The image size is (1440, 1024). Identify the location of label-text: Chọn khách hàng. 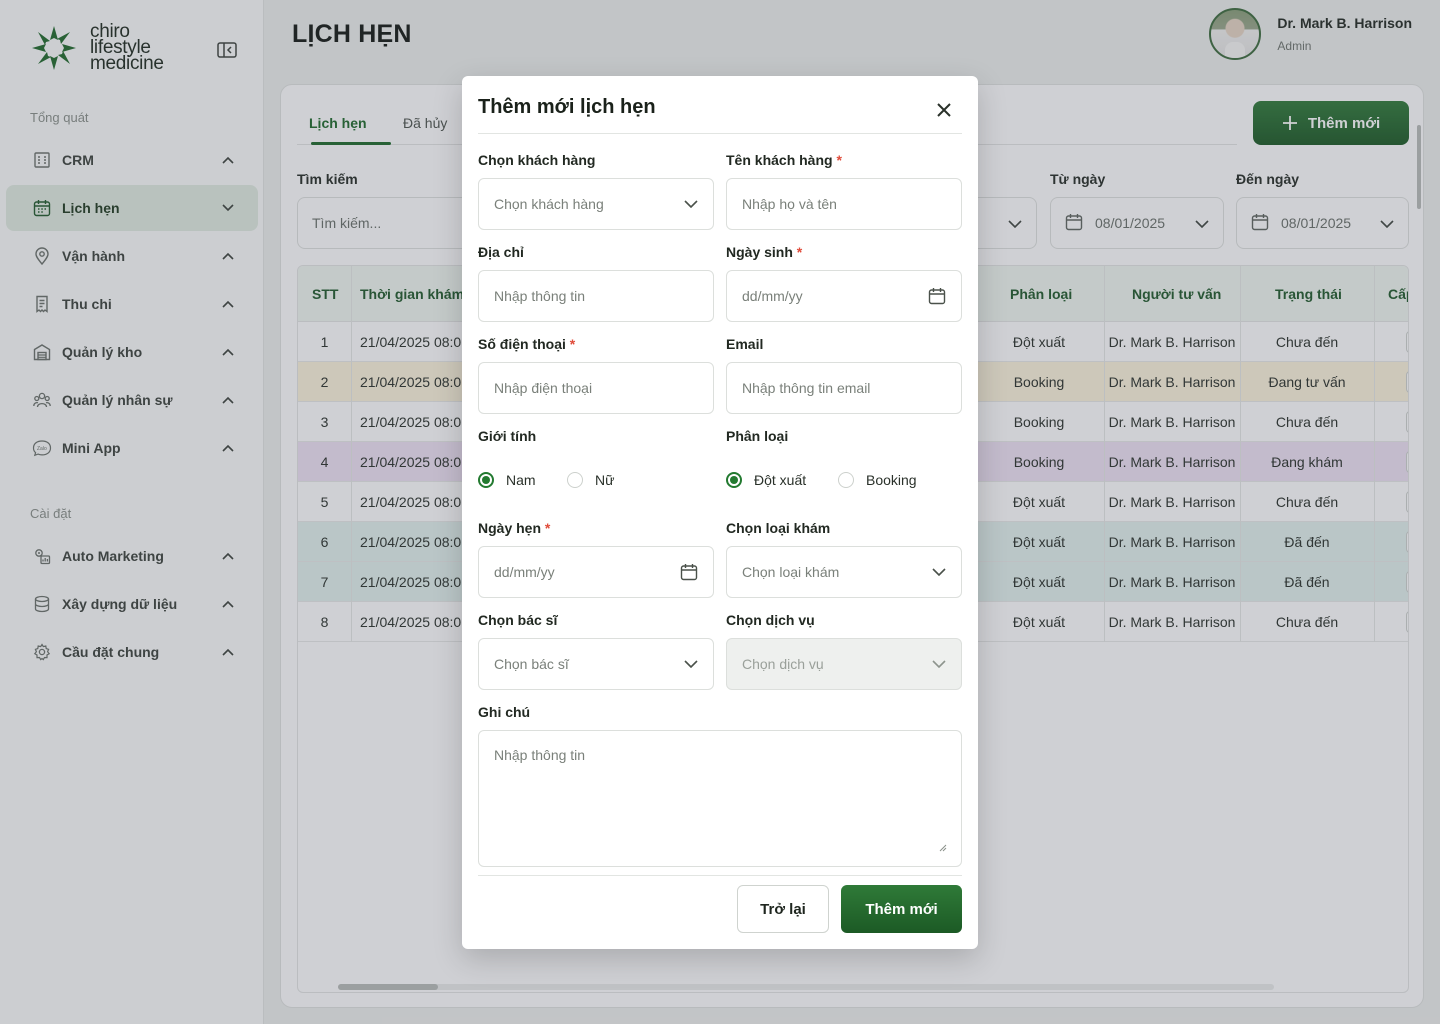
(537, 160).